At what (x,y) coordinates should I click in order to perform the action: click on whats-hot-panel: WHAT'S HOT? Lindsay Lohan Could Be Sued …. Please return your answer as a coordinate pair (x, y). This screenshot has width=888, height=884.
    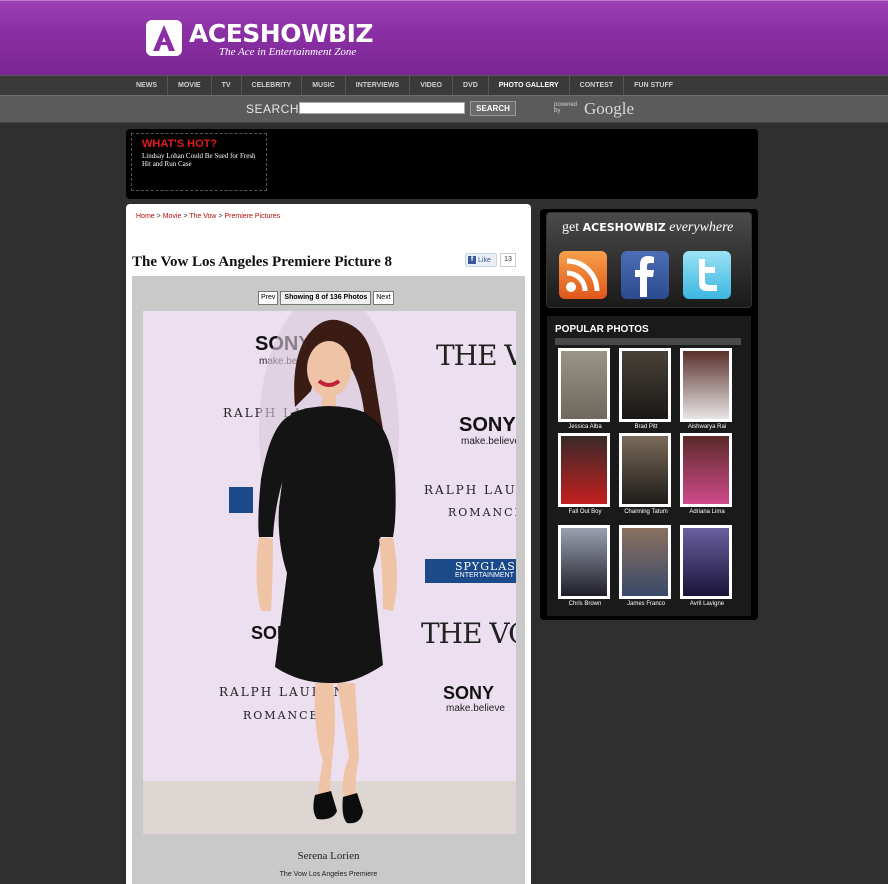
    Looking at the image, I should click on (442, 164).